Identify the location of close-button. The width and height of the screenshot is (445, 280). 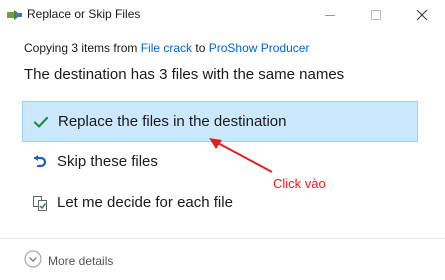
(422, 15).